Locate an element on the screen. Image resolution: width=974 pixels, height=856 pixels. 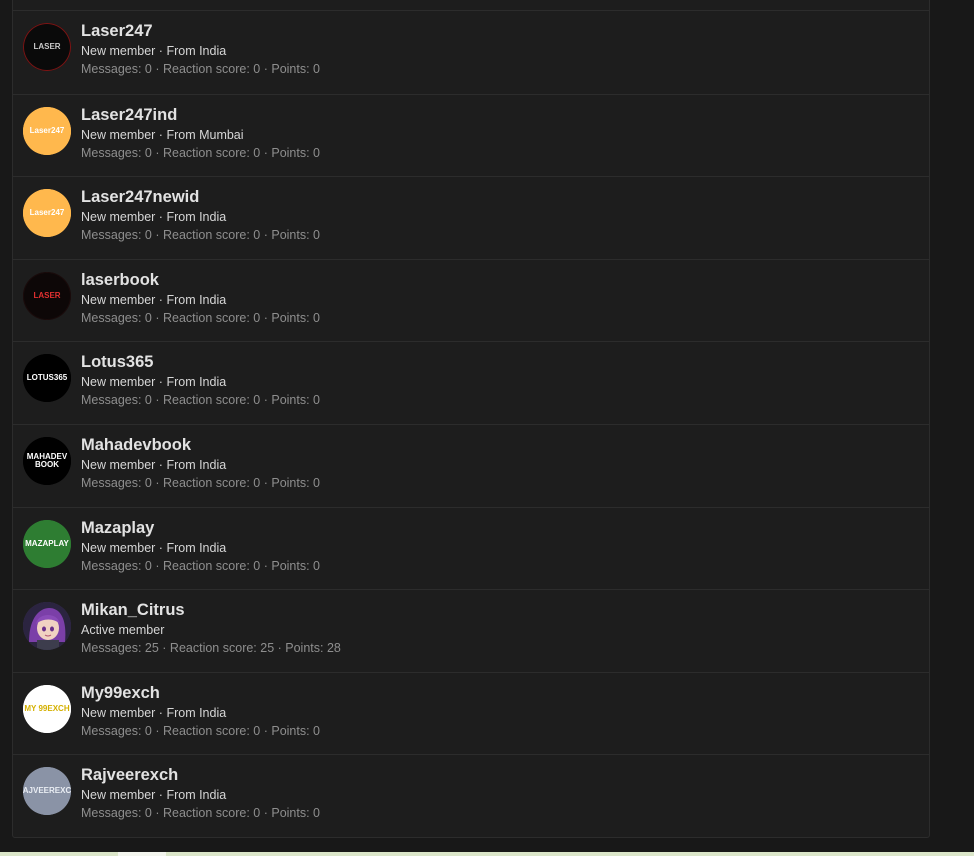
member-avatar: MY 99EXCH is located at coordinates (47, 708).